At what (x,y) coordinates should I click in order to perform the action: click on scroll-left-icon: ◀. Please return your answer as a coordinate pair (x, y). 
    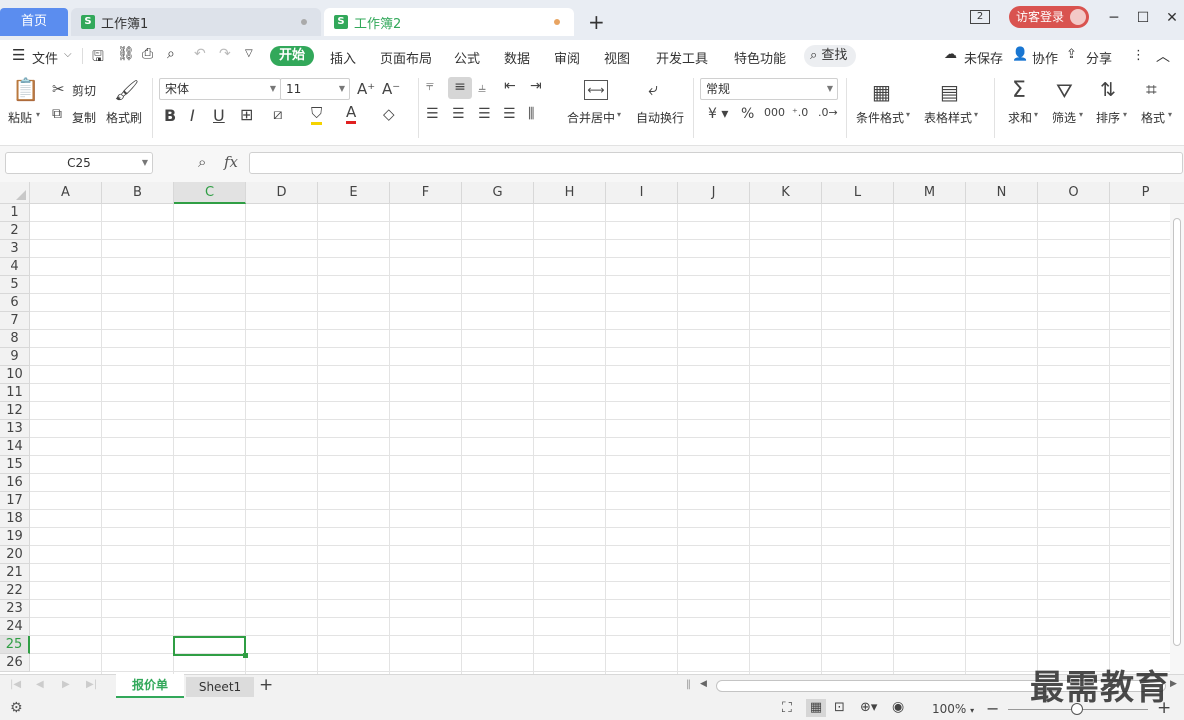
    Looking at the image, I should click on (703, 684).